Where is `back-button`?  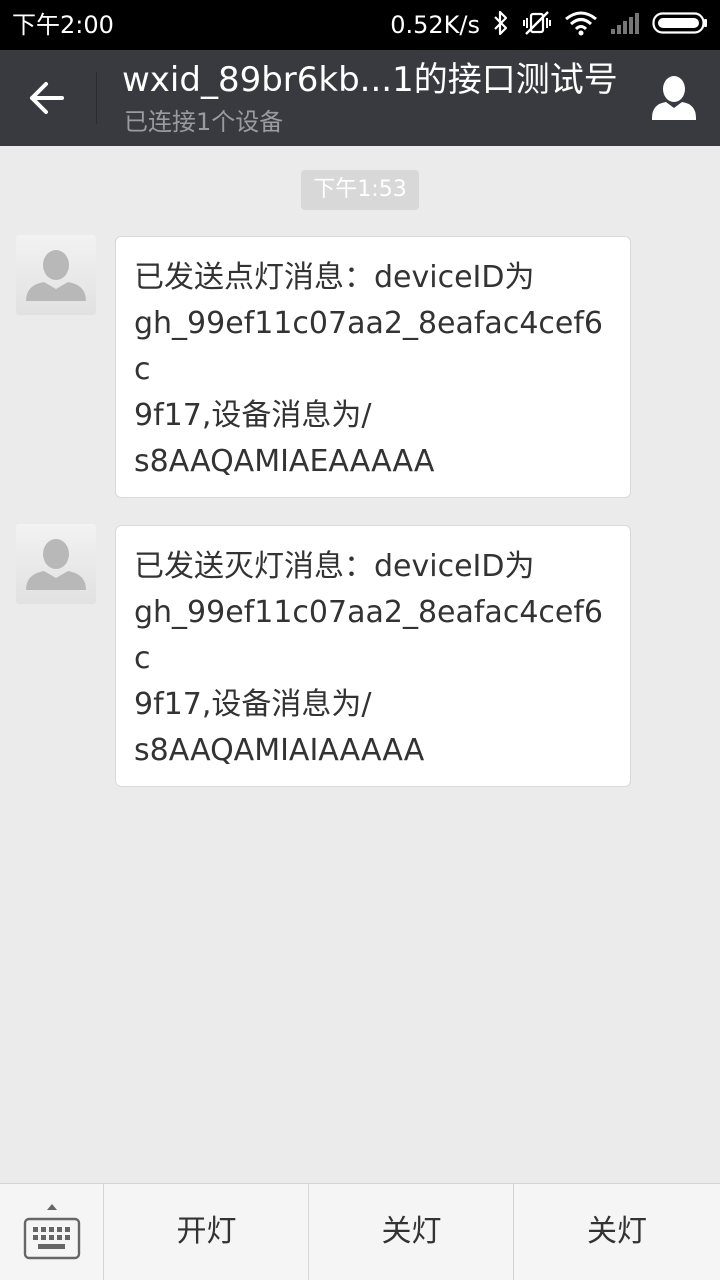 back-button is located at coordinates (49, 98).